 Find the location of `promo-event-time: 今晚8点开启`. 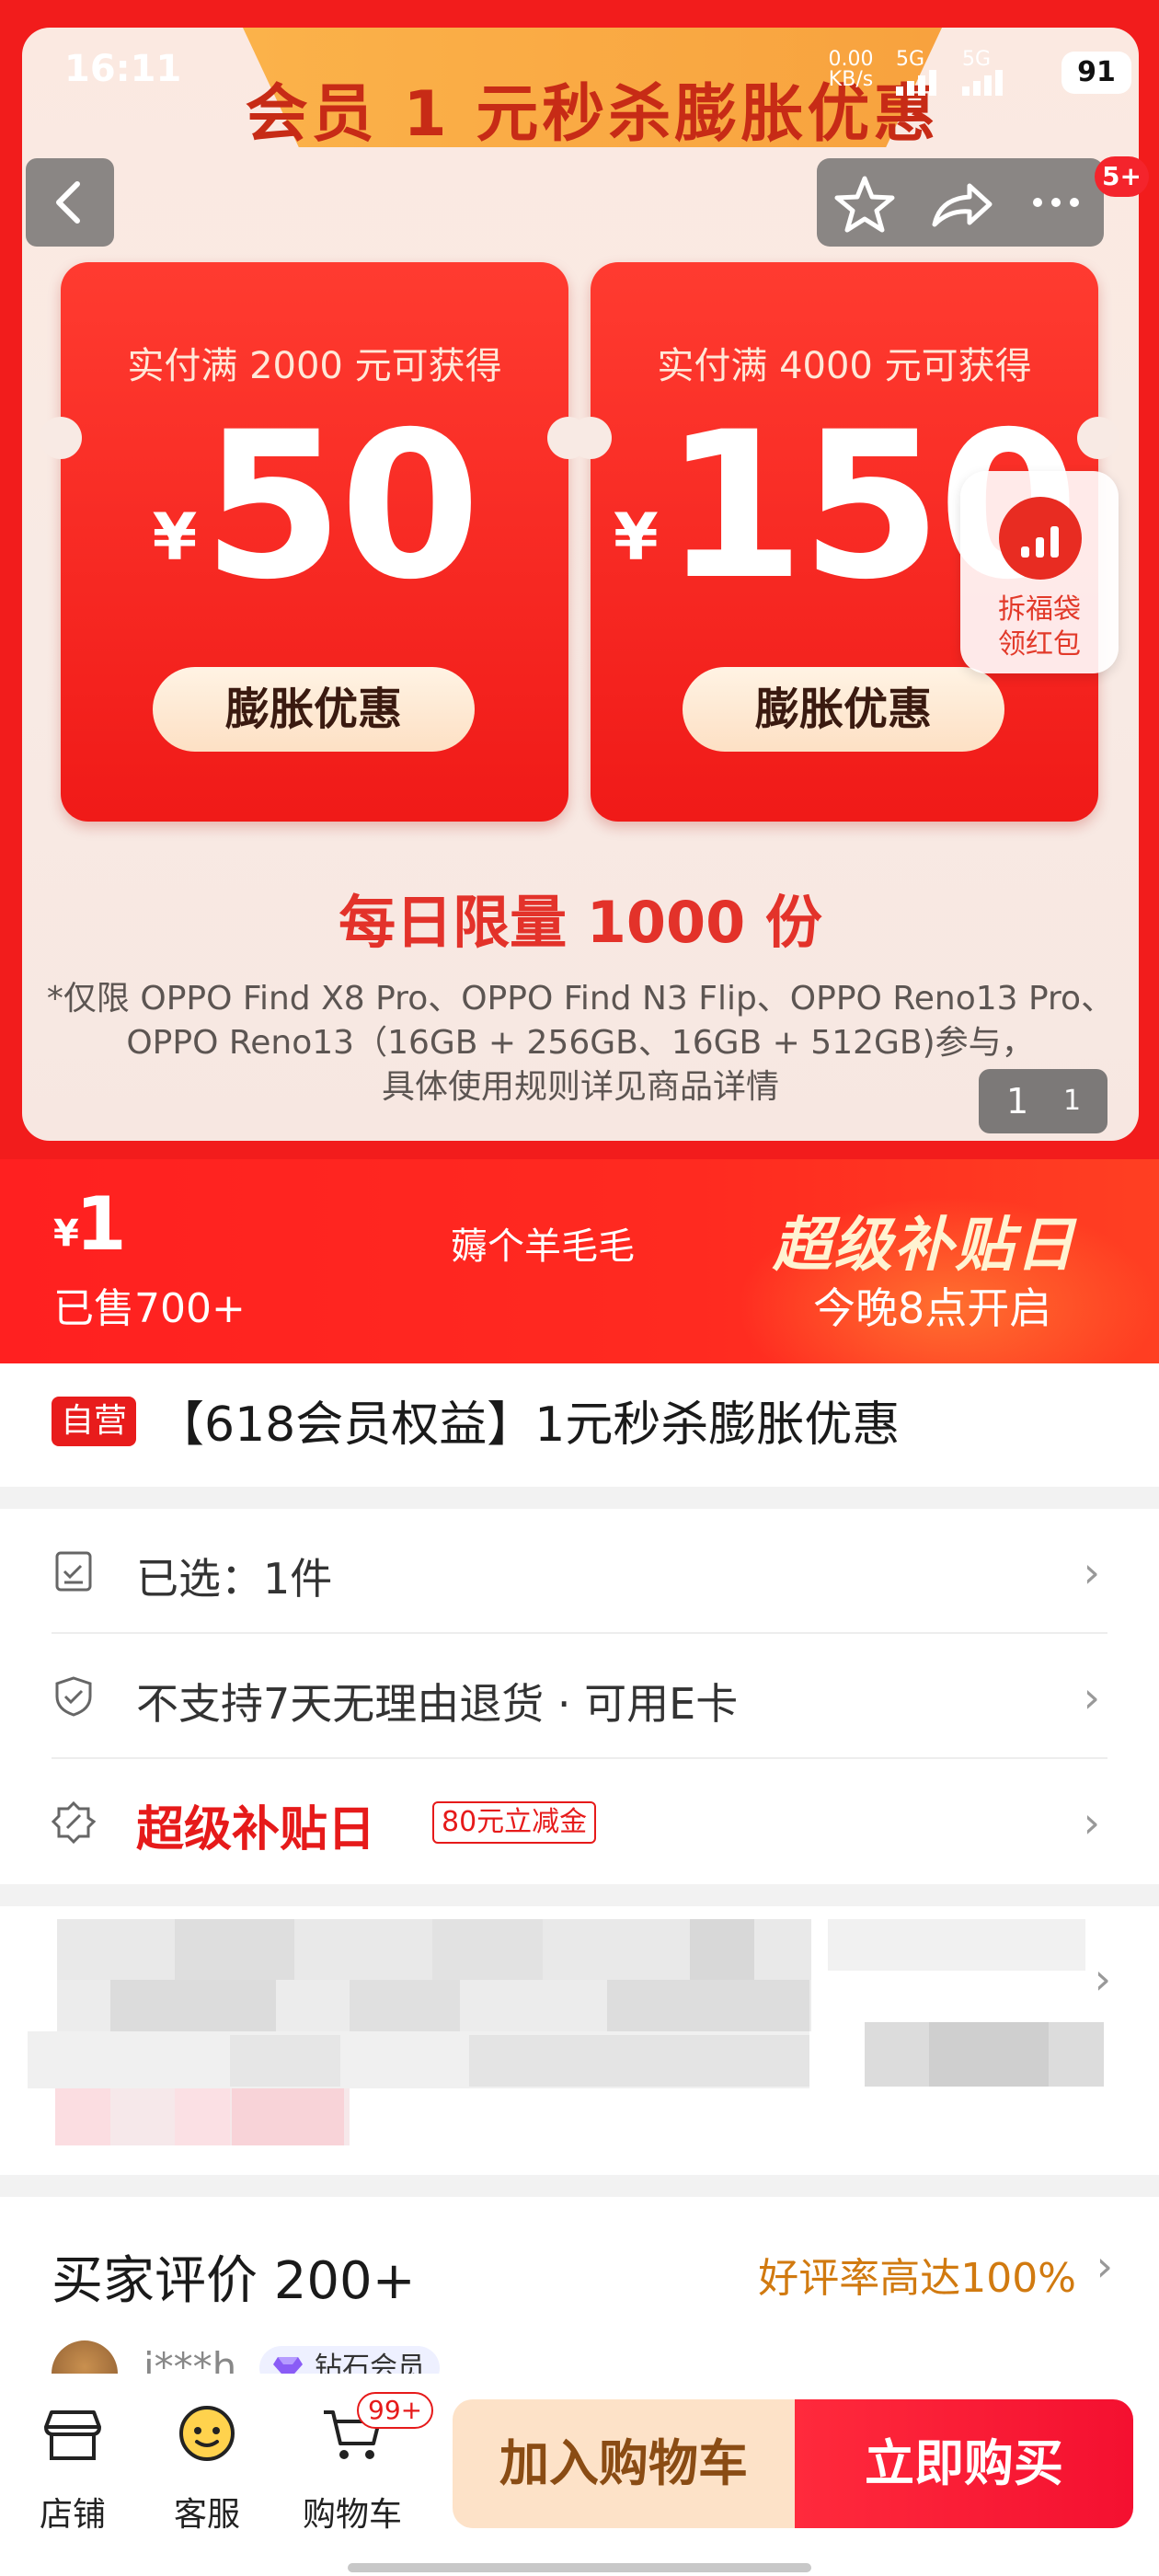

promo-event-time: 今晚8点开启 is located at coordinates (932, 1308).